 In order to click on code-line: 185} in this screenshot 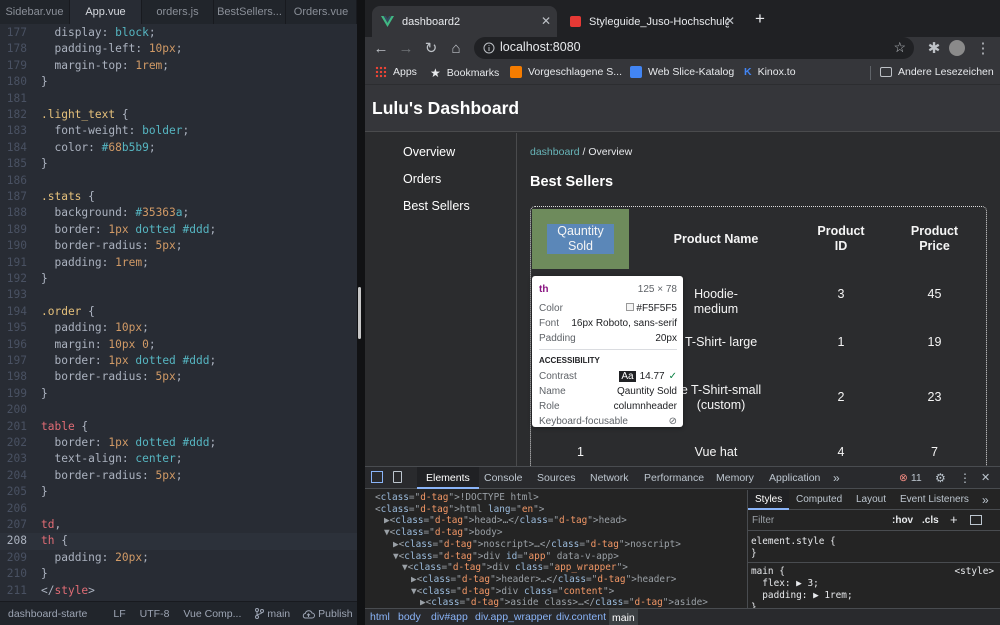, I will do `click(178, 164)`.